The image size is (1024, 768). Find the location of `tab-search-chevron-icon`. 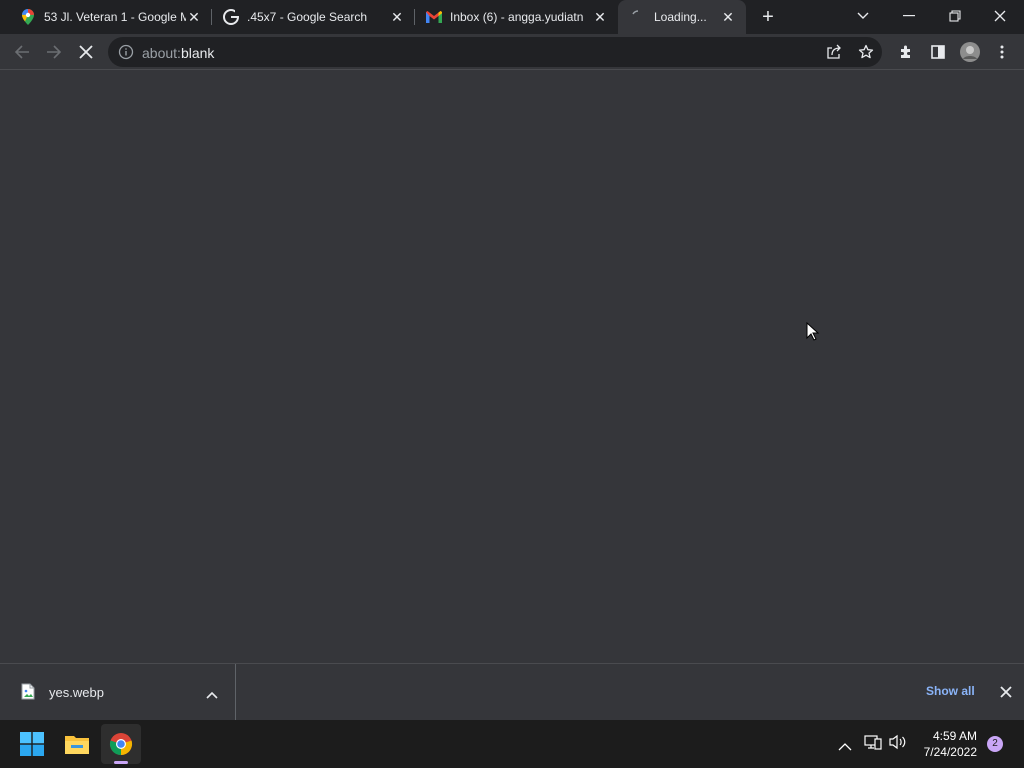

tab-search-chevron-icon is located at coordinates (863, 16).